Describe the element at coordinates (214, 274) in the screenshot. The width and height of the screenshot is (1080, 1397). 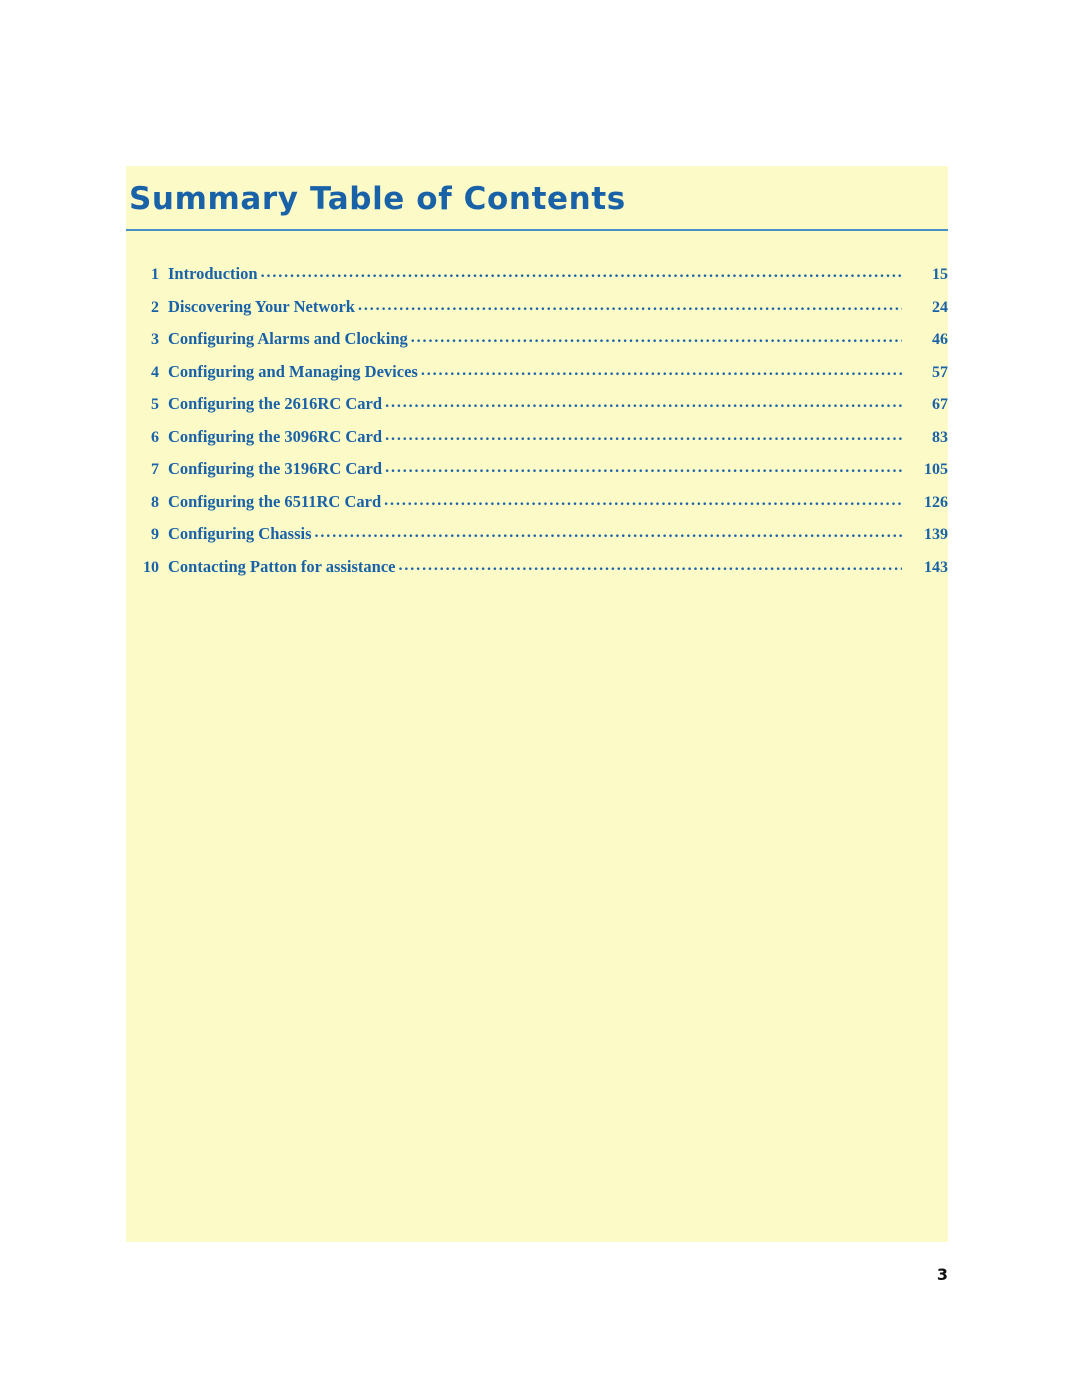
I see `toc-entry-label: Introduction` at that location.